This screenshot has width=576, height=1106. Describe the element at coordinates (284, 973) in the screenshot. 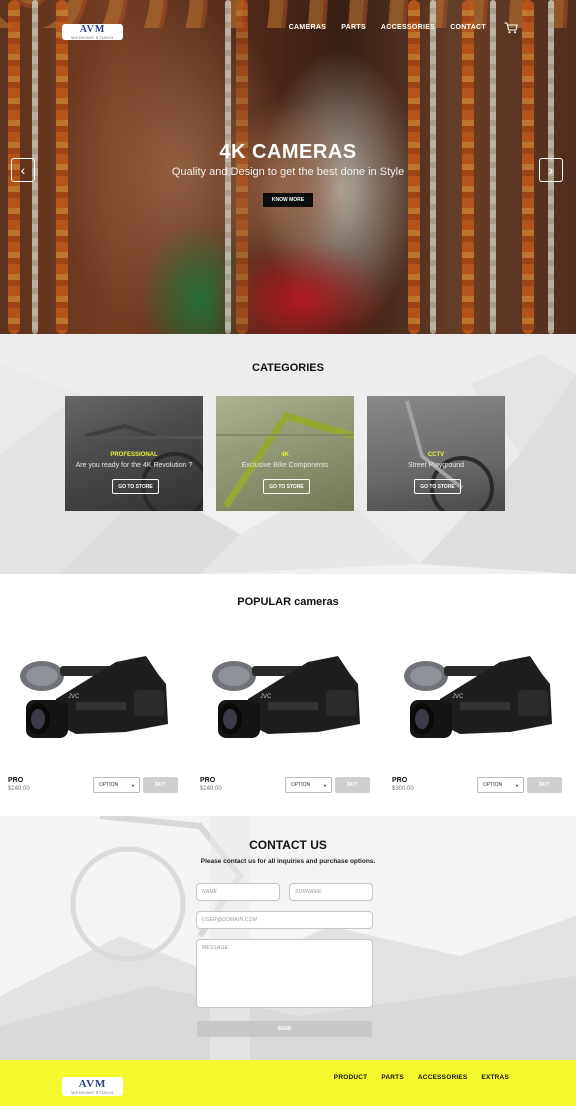

I see `message-field: MESSAGE` at that location.